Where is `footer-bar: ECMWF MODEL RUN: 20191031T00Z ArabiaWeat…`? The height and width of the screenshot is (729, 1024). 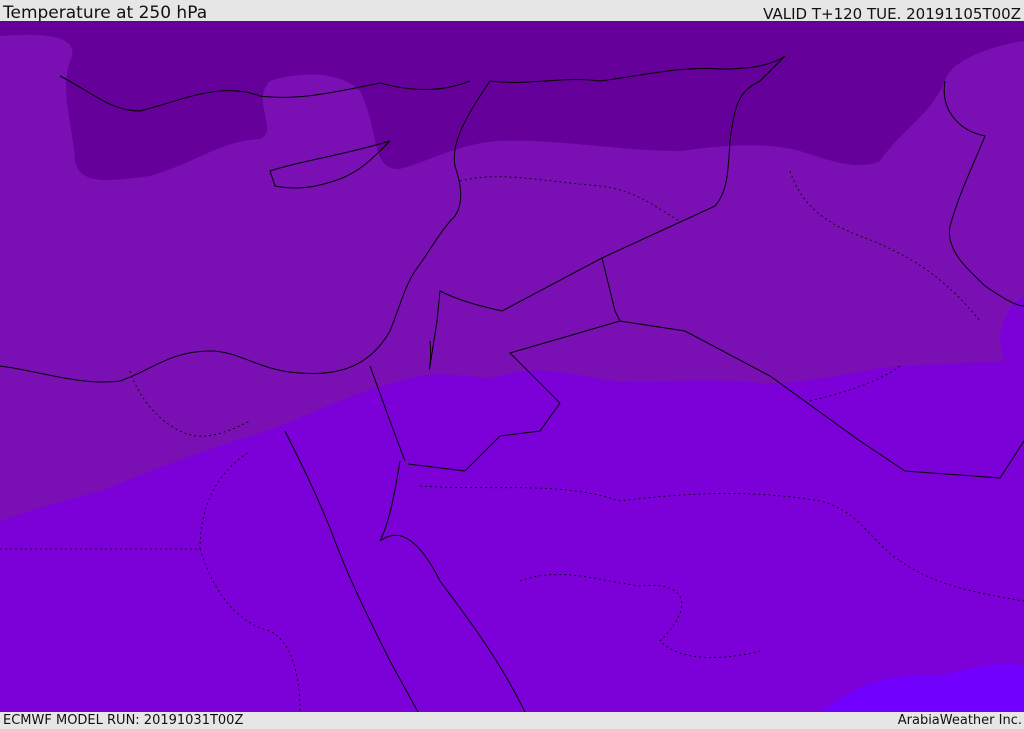 footer-bar: ECMWF MODEL RUN: 20191031T00Z ArabiaWeat… is located at coordinates (512, 720).